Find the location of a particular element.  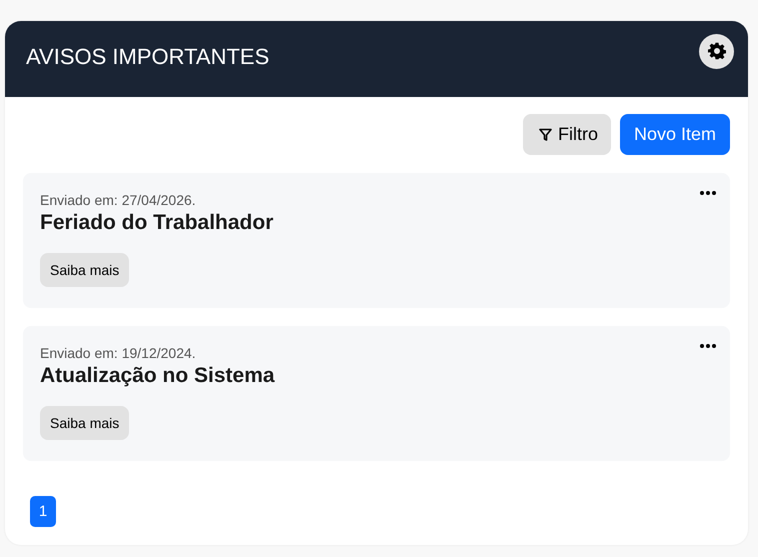

settings-button is located at coordinates (716, 51).